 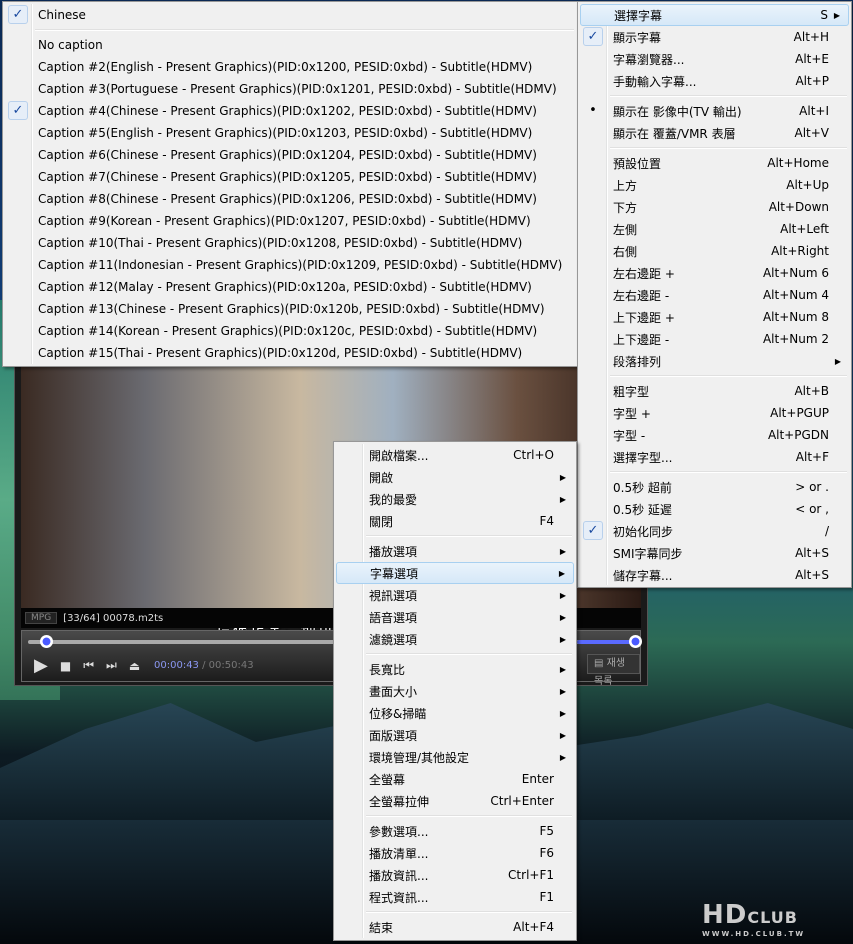 I want to click on menu-item-shortcut: > or ., so click(x=812, y=487).